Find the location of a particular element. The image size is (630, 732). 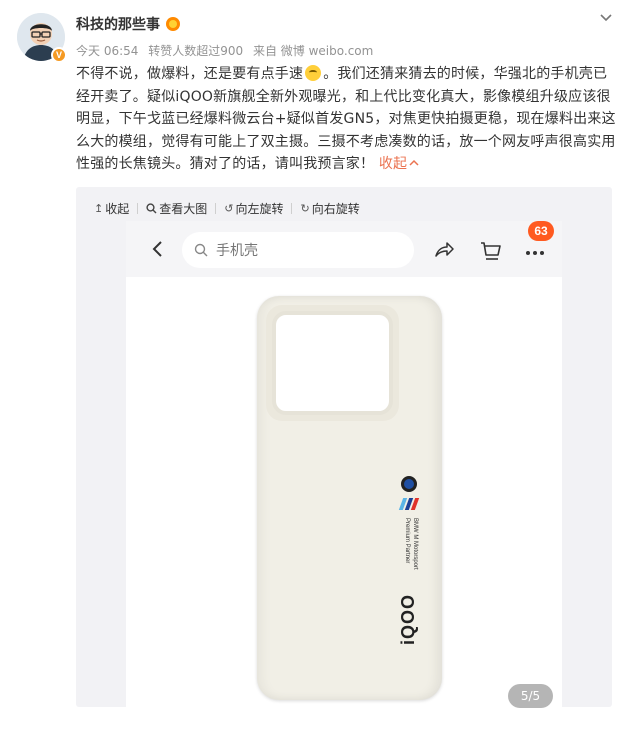

post-meta: 今天 06:54 转赞人数超过900 来自 微博 weibo.com is located at coordinates (227, 50).